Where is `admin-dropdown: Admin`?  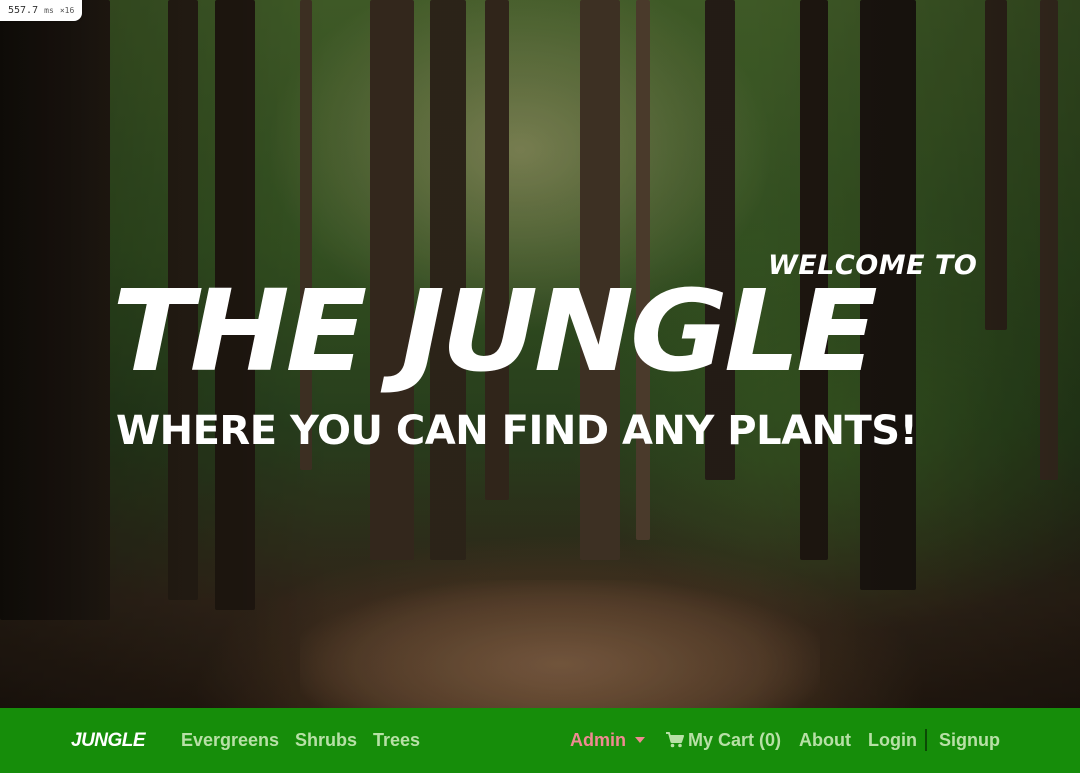 admin-dropdown: Admin is located at coordinates (607, 740).